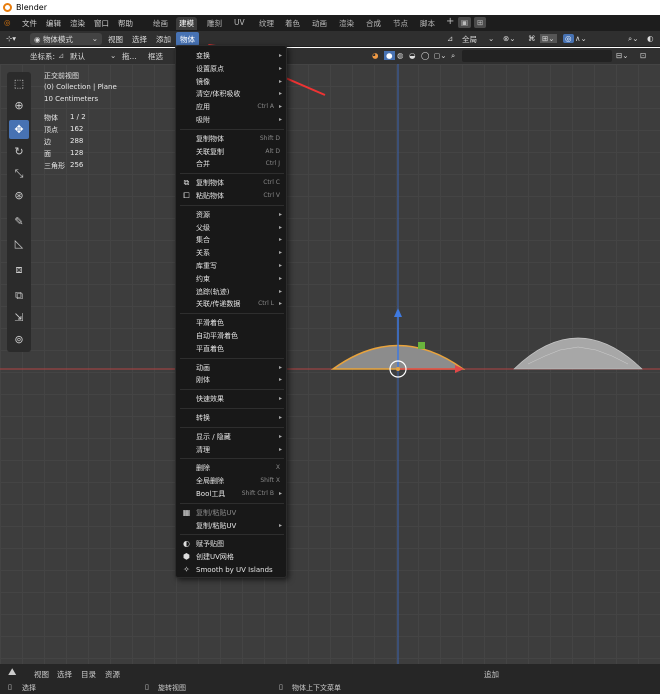 This screenshot has width=660, height=694. I want to click on menu-item: 全局删除 Shift X, so click(240, 481).